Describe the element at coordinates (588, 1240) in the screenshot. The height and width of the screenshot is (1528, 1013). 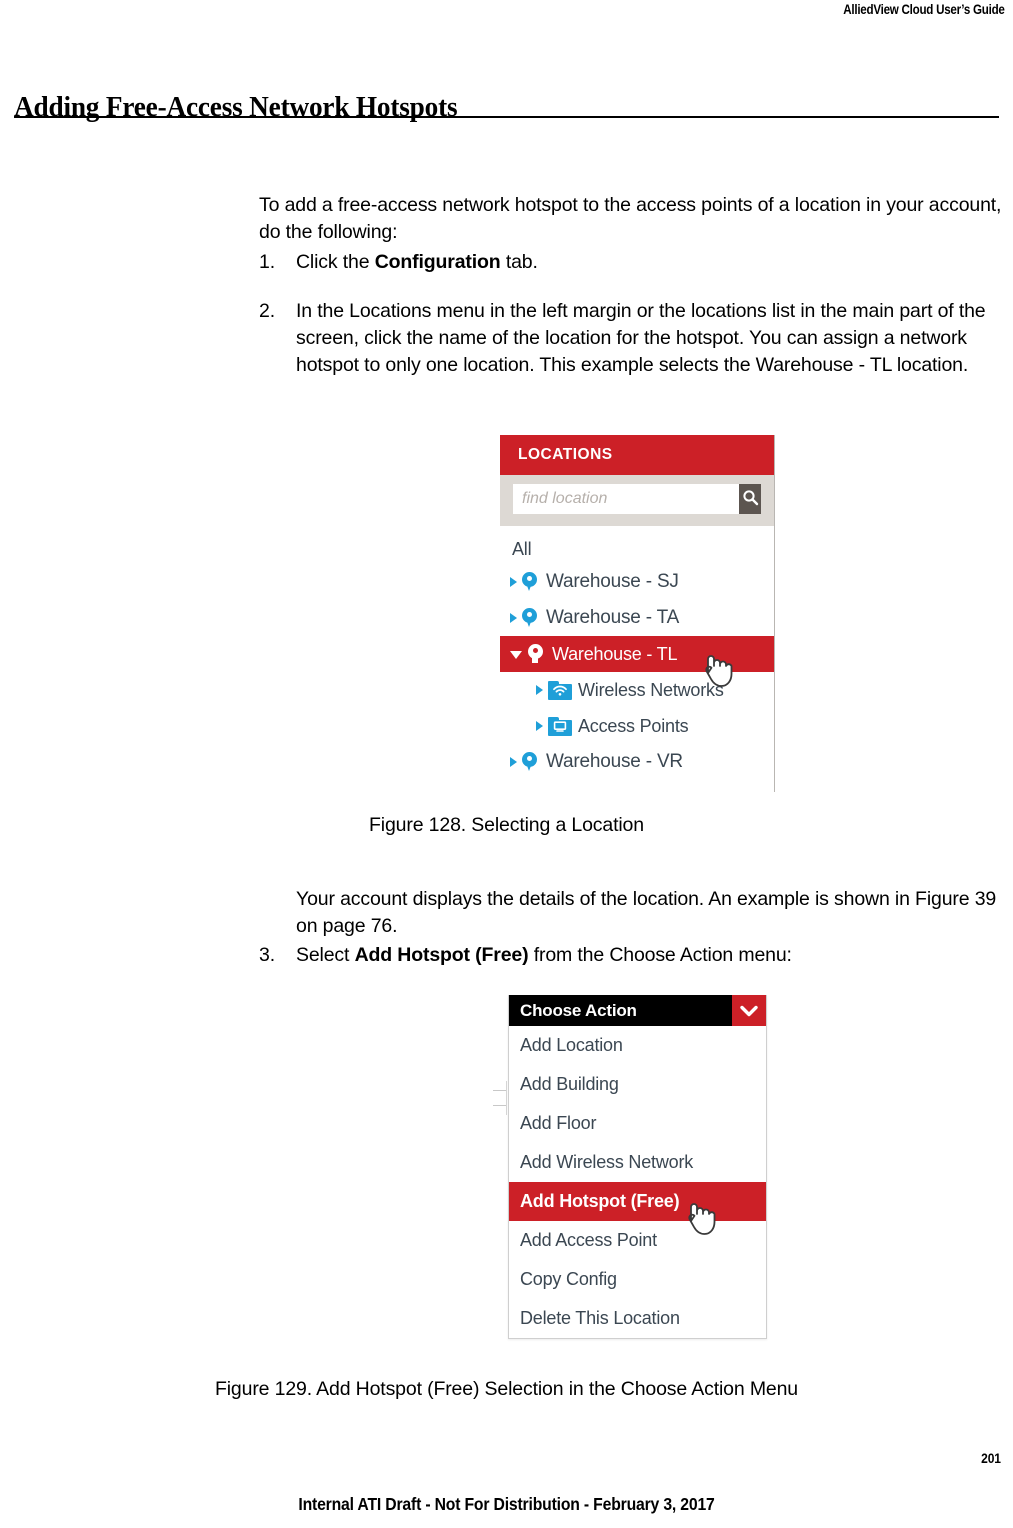
I see `menu-item-label: Add Access Point` at that location.